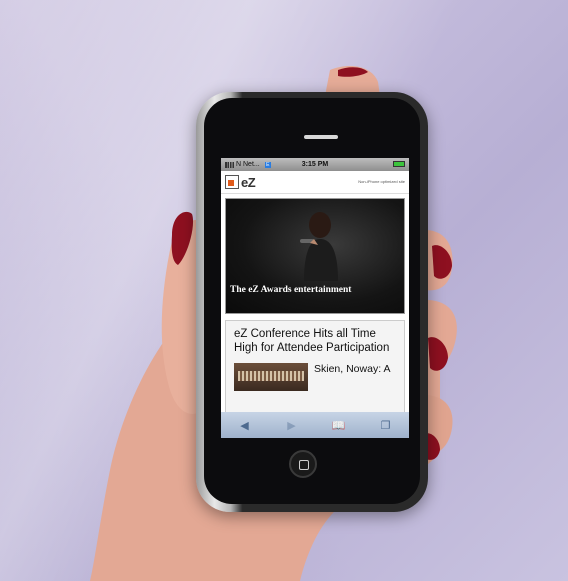 This screenshot has height=581, width=568. What do you see at coordinates (321, 137) in the screenshot?
I see `earpiece-speaker` at bounding box center [321, 137].